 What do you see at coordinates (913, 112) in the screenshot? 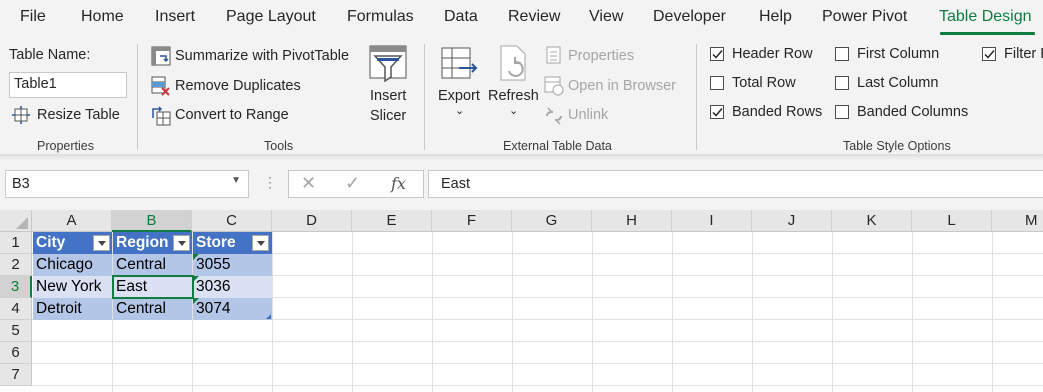
I see `banded-columns-label: Banded Columns` at bounding box center [913, 112].